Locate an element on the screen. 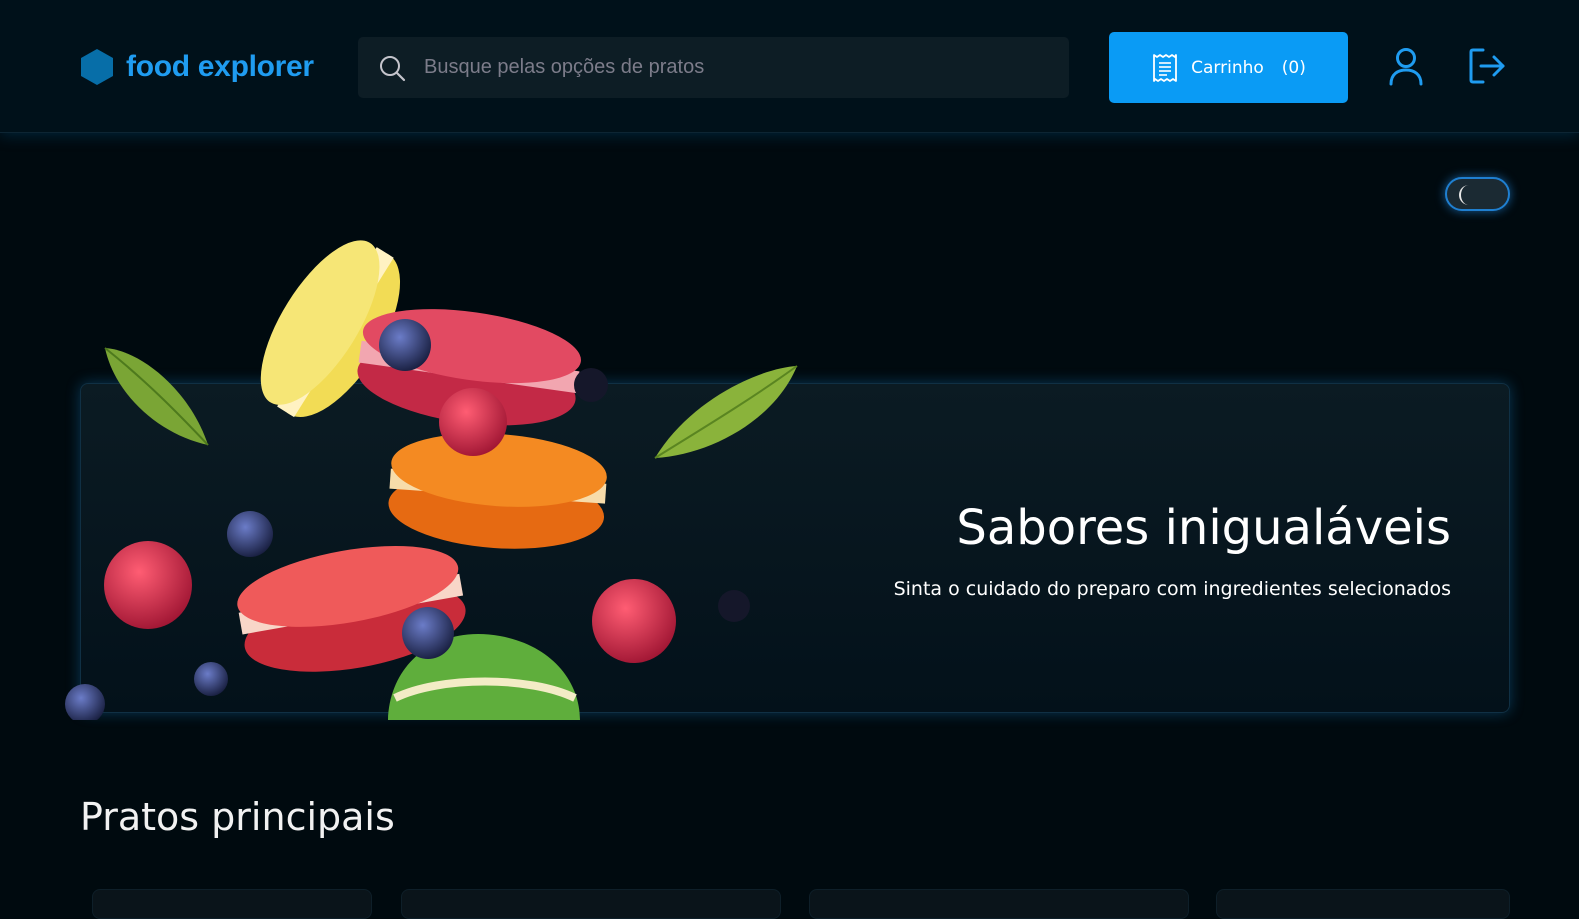 Image resolution: width=1579 pixels, height=919 pixels. receipt-icon is located at coordinates (1165, 68).